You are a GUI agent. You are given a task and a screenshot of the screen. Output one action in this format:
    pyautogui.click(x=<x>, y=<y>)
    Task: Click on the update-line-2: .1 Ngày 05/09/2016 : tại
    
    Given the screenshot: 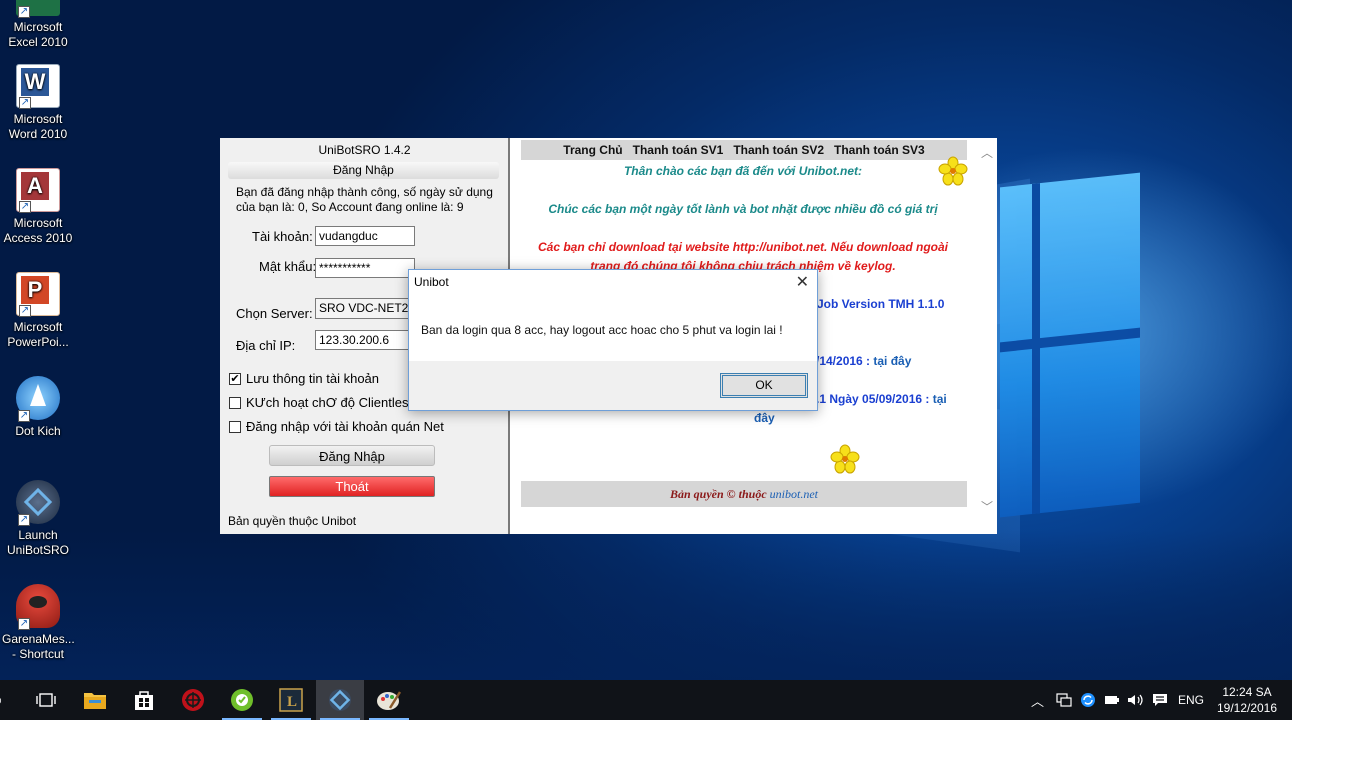 What is the action you would take?
    pyautogui.click(x=881, y=399)
    